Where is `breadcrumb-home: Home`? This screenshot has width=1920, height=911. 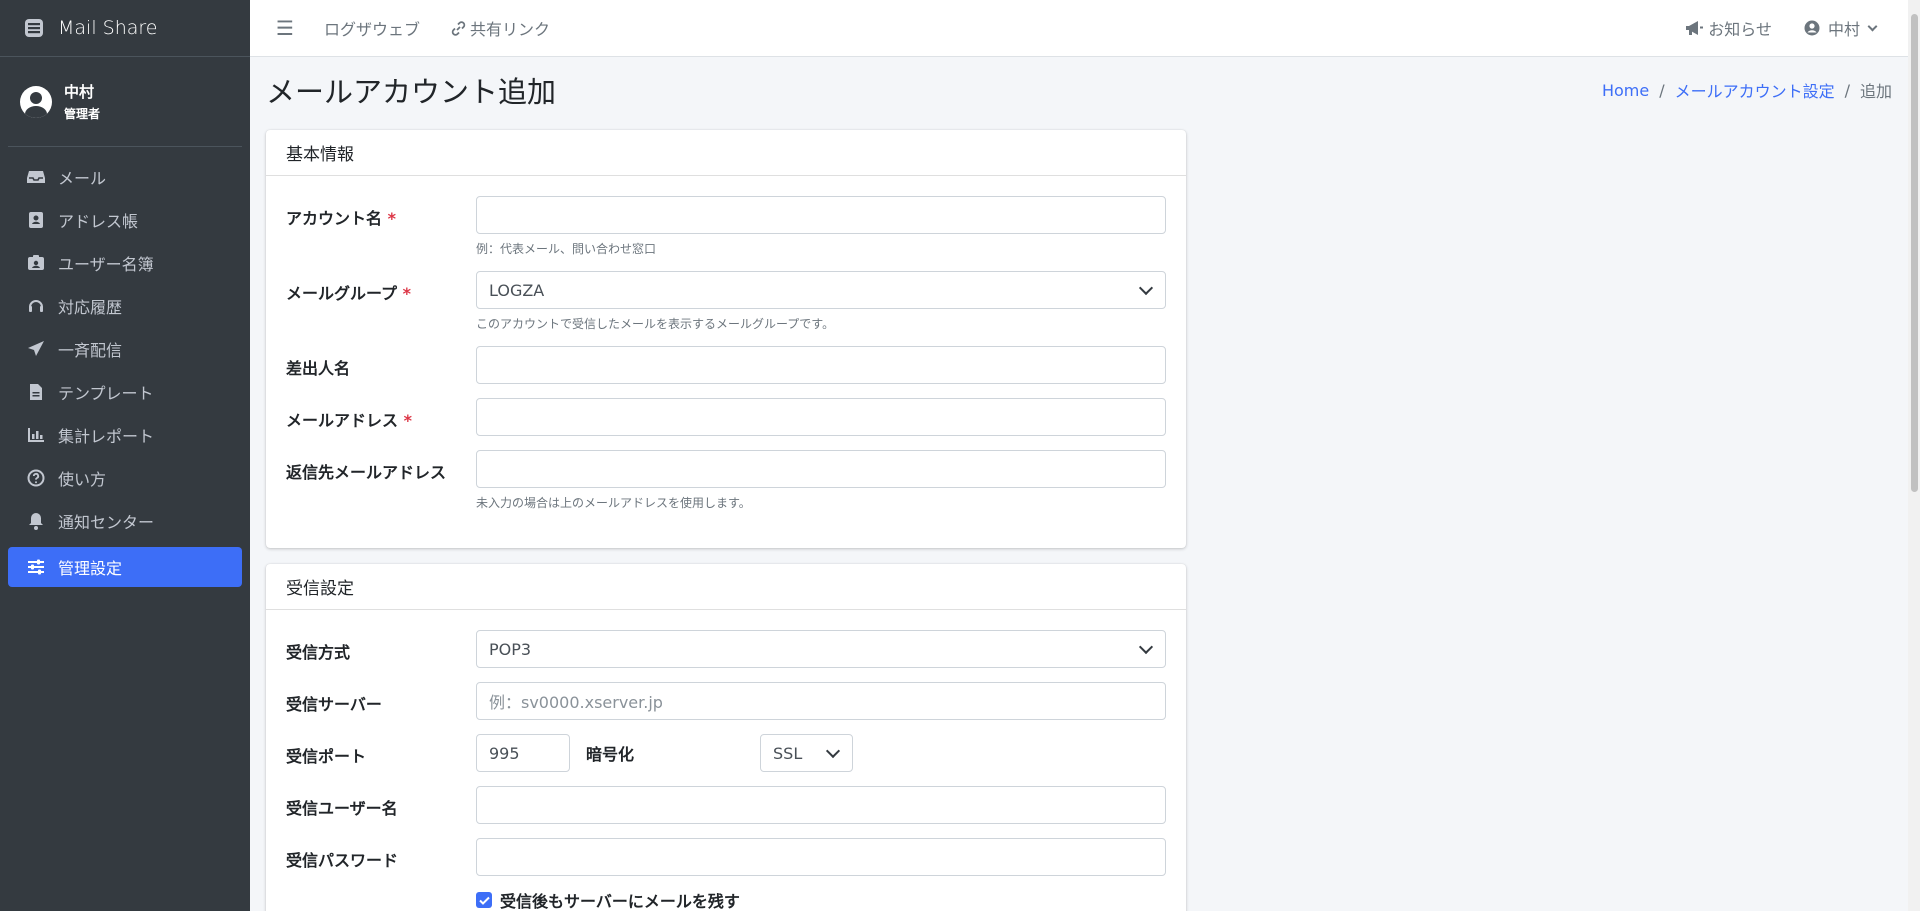
breadcrumb-home: Home is located at coordinates (1625, 90).